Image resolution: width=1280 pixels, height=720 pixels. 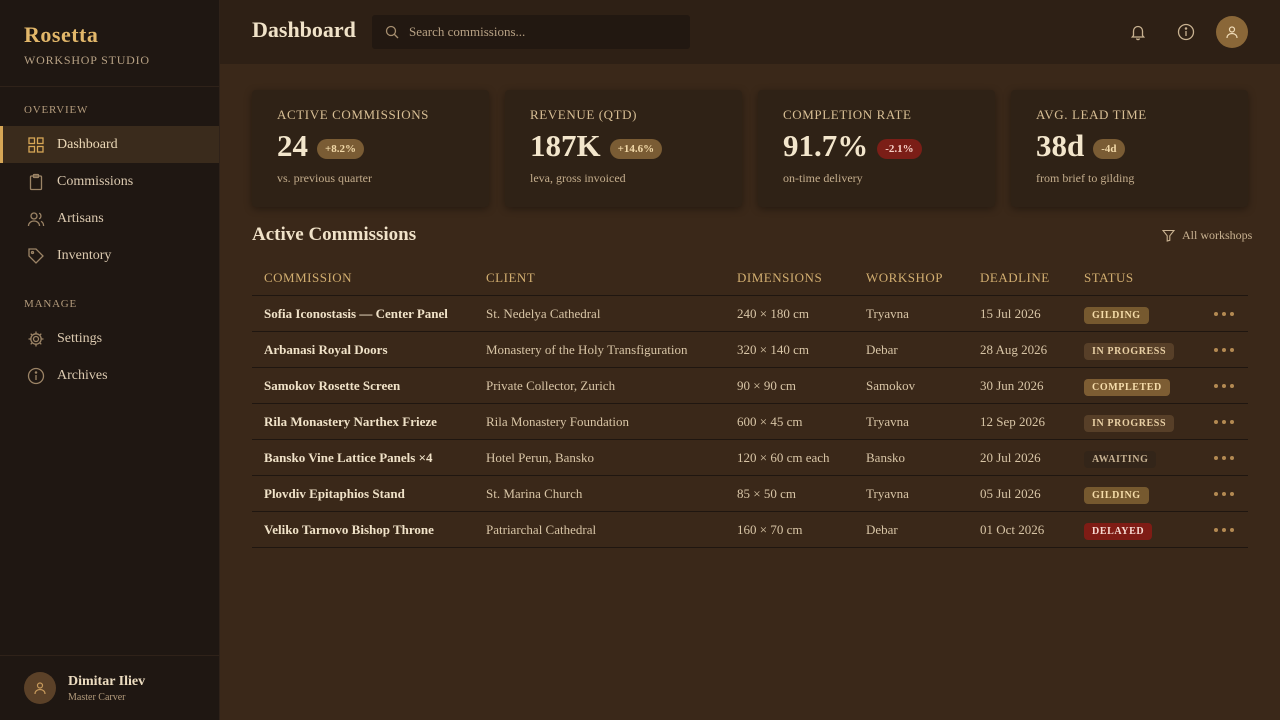 I want to click on search-input, so click(x=544, y=32).